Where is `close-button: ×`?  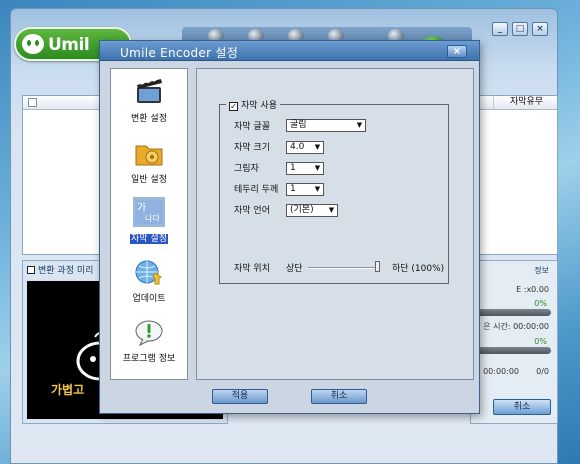
close-button: × is located at coordinates (540, 29).